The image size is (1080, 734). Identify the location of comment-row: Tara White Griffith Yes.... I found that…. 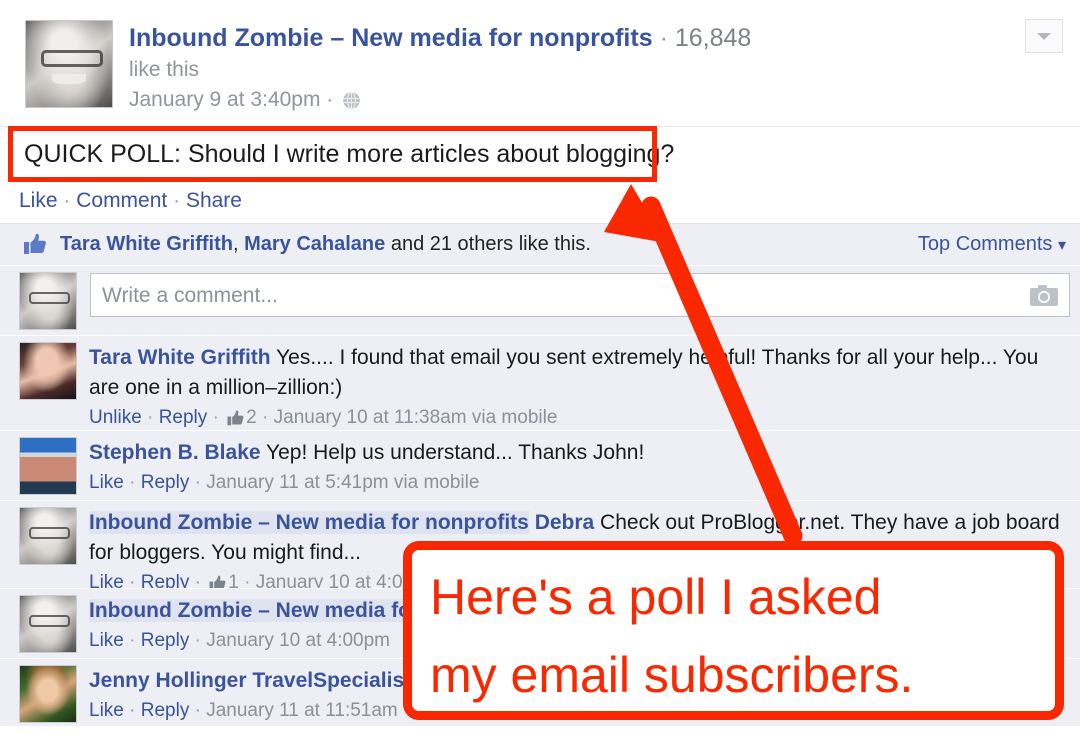
(540, 382).